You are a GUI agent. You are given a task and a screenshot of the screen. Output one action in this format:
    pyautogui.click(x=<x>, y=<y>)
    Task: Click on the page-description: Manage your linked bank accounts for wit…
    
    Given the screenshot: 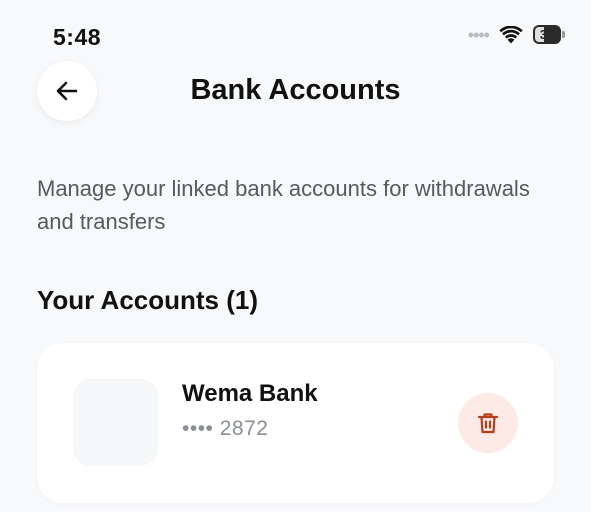 What is the action you would take?
    pyautogui.click(x=283, y=205)
    